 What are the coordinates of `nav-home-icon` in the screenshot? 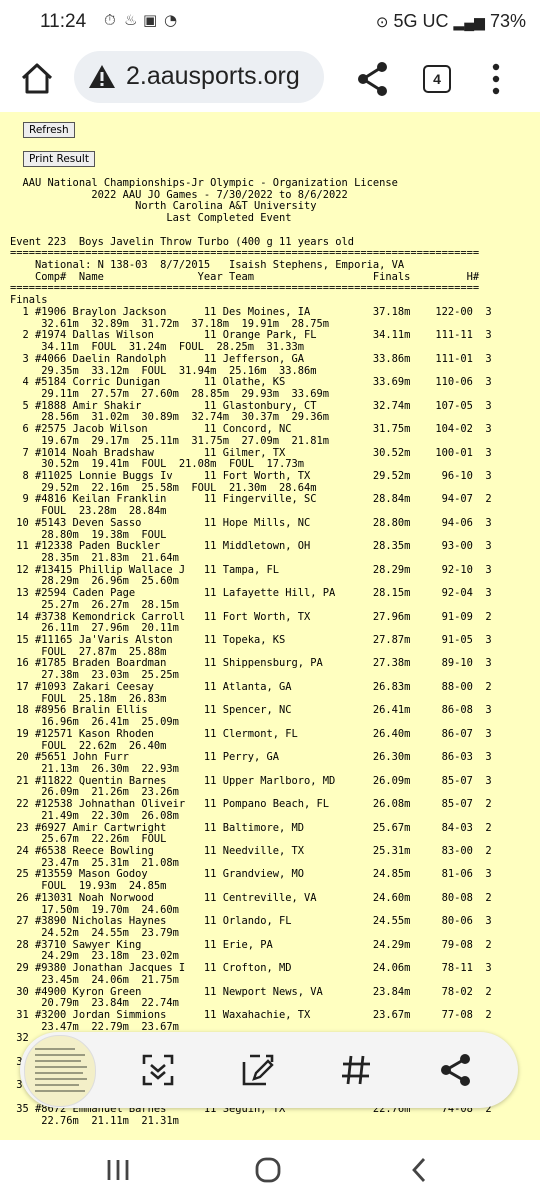 It's located at (268, 1170).